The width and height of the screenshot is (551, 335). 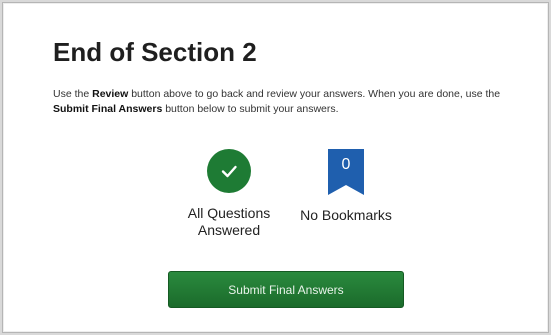 I want to click on bookmark-icon: 0, so click(x=346, y=172).